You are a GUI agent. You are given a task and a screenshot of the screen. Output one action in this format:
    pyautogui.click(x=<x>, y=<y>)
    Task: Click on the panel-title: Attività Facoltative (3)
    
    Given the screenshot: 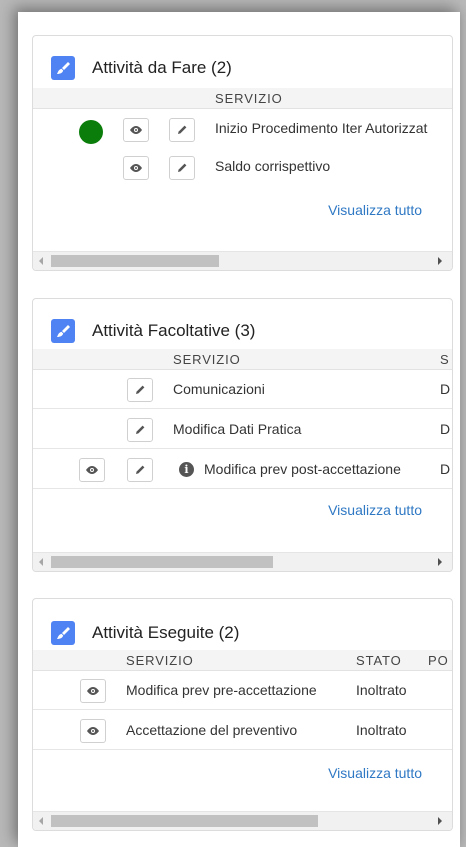 What is the action you would take?
    pyautogui.click(x=174, y=330)
    